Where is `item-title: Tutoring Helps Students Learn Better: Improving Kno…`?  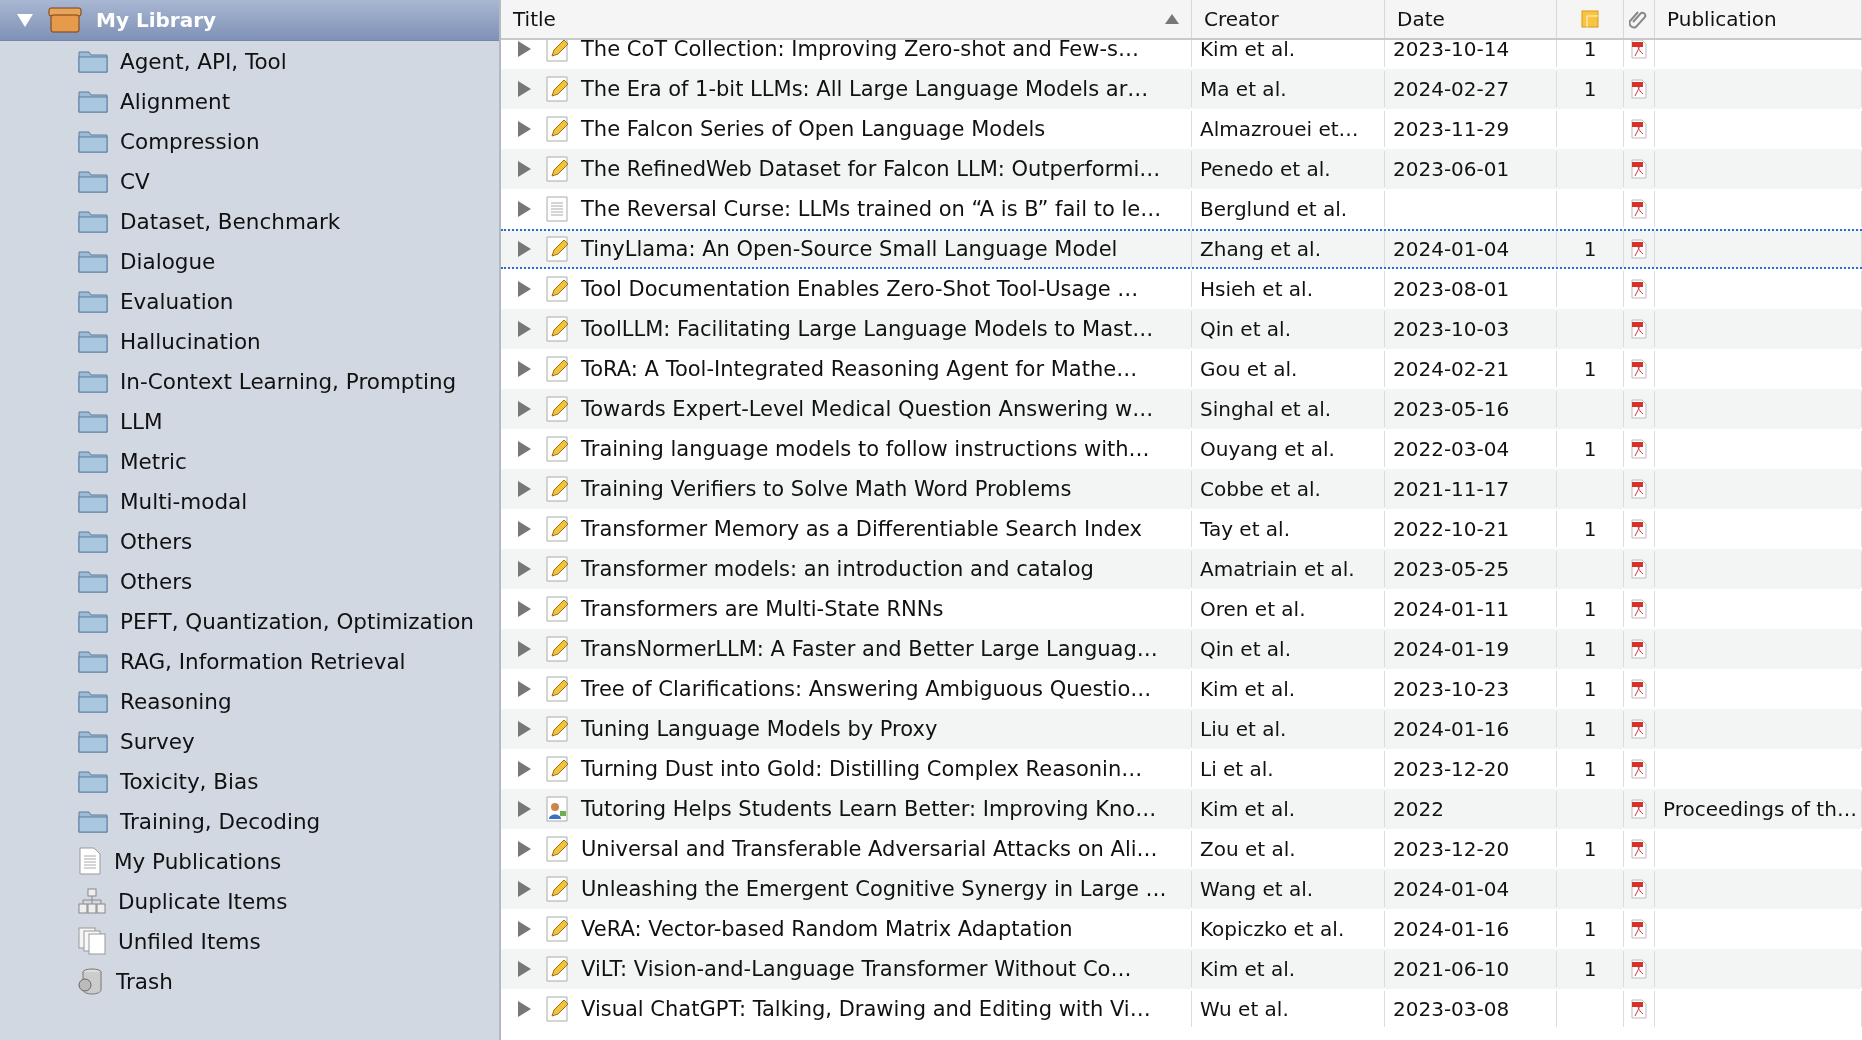
item-title: Tutoring Helps Students Learn Better: Improving Kno… is located at coordinates (869, 809).